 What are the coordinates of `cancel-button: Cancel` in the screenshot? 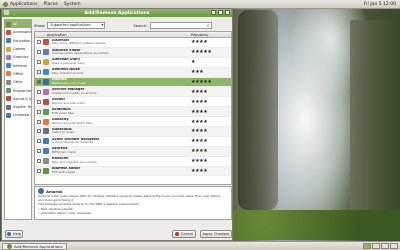 It's located at (184, 234).